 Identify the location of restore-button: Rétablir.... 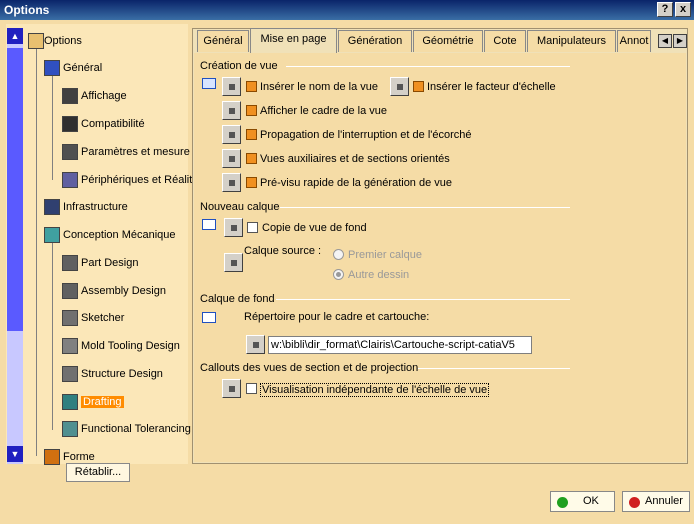
(98, 472).